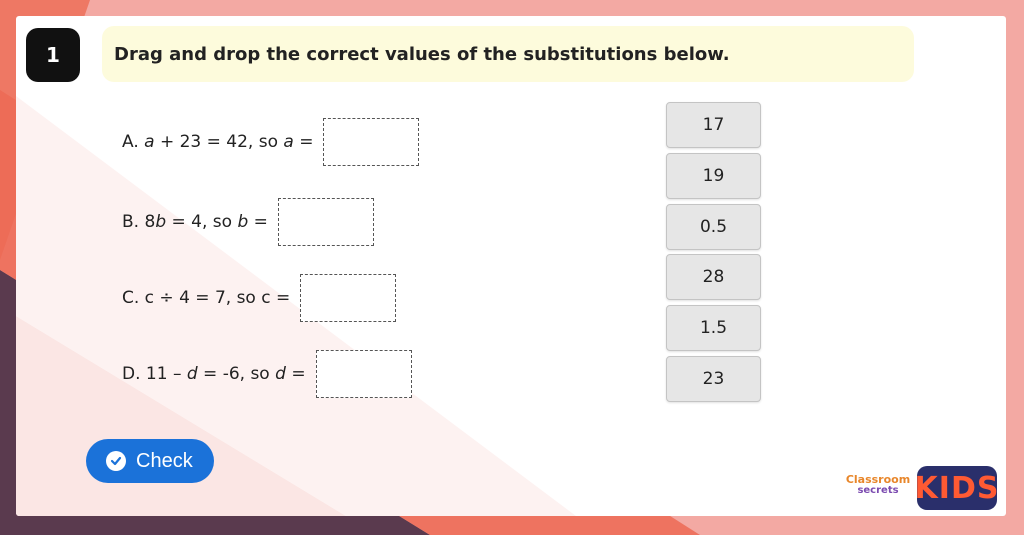  Describe the element at coordinates (713, 125) in the screenshot. I see `answer-tile: 17` at that location.